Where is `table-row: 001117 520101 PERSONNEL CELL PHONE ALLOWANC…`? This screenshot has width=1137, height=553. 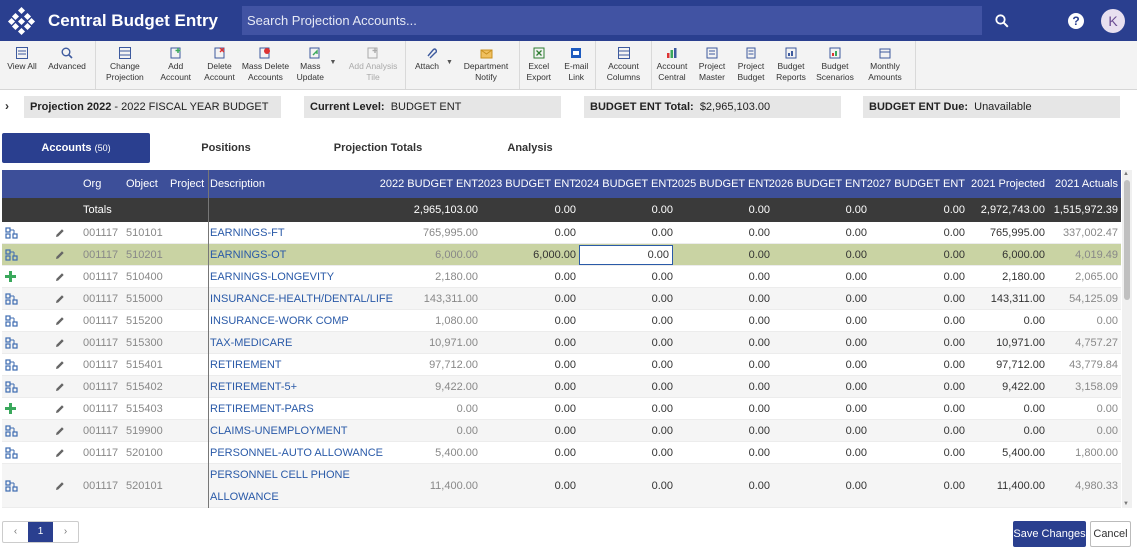 table-row: 001117 520101 PERSONNEL CELL PHONE ALLOWANC… is located at coordinates (561, 486).